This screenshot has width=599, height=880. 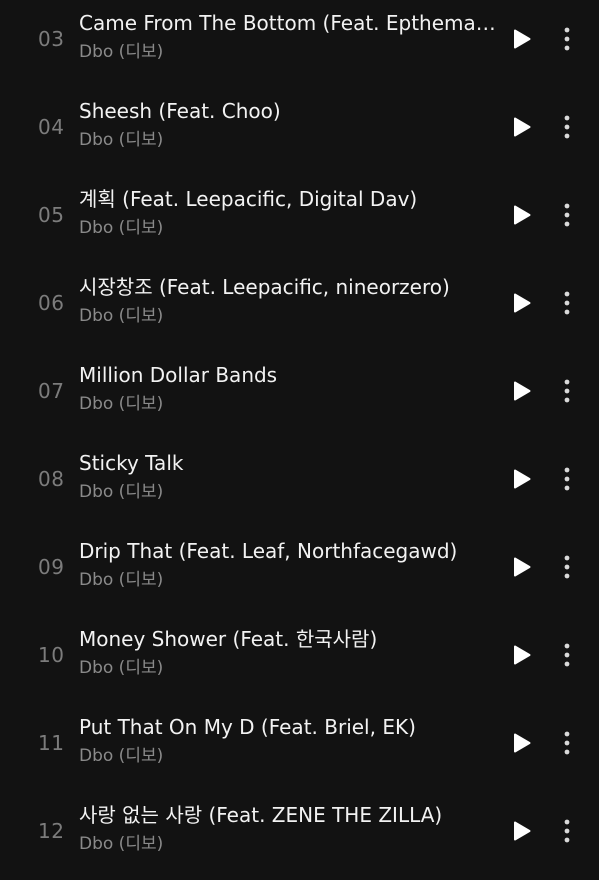 I want to click on track-number: 11, so click(x=51, y=743).